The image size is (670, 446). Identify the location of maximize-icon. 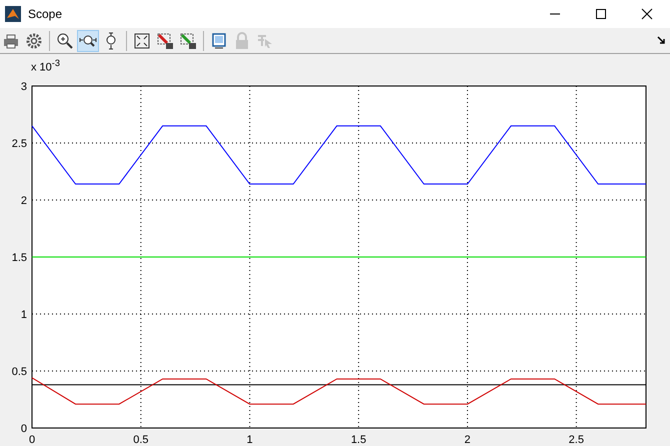
(601, 14).